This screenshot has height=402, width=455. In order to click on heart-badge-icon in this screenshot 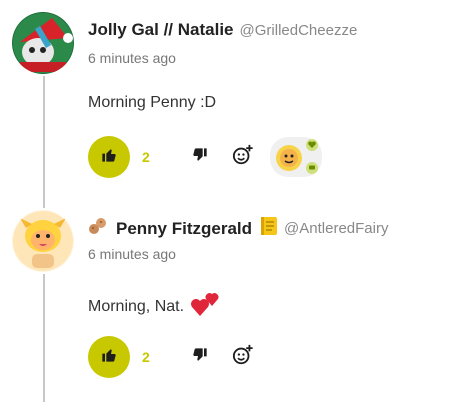, I will do `click(312, 147)`.